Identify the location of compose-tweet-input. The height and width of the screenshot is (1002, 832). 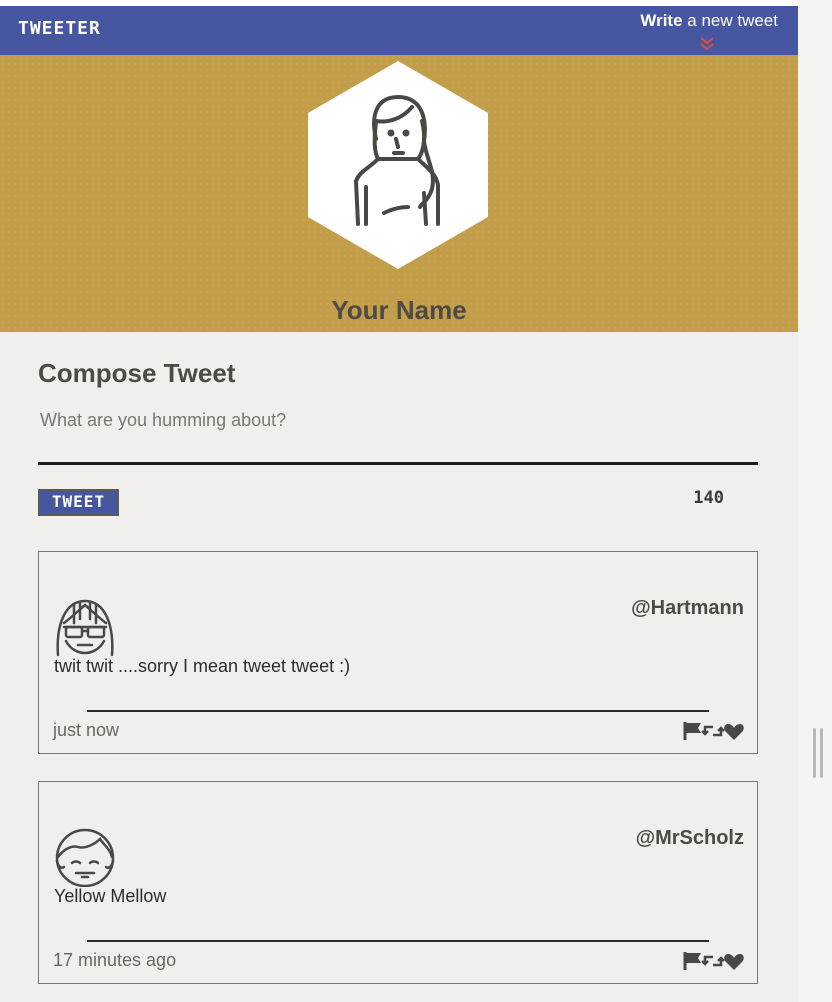
(396, 436).